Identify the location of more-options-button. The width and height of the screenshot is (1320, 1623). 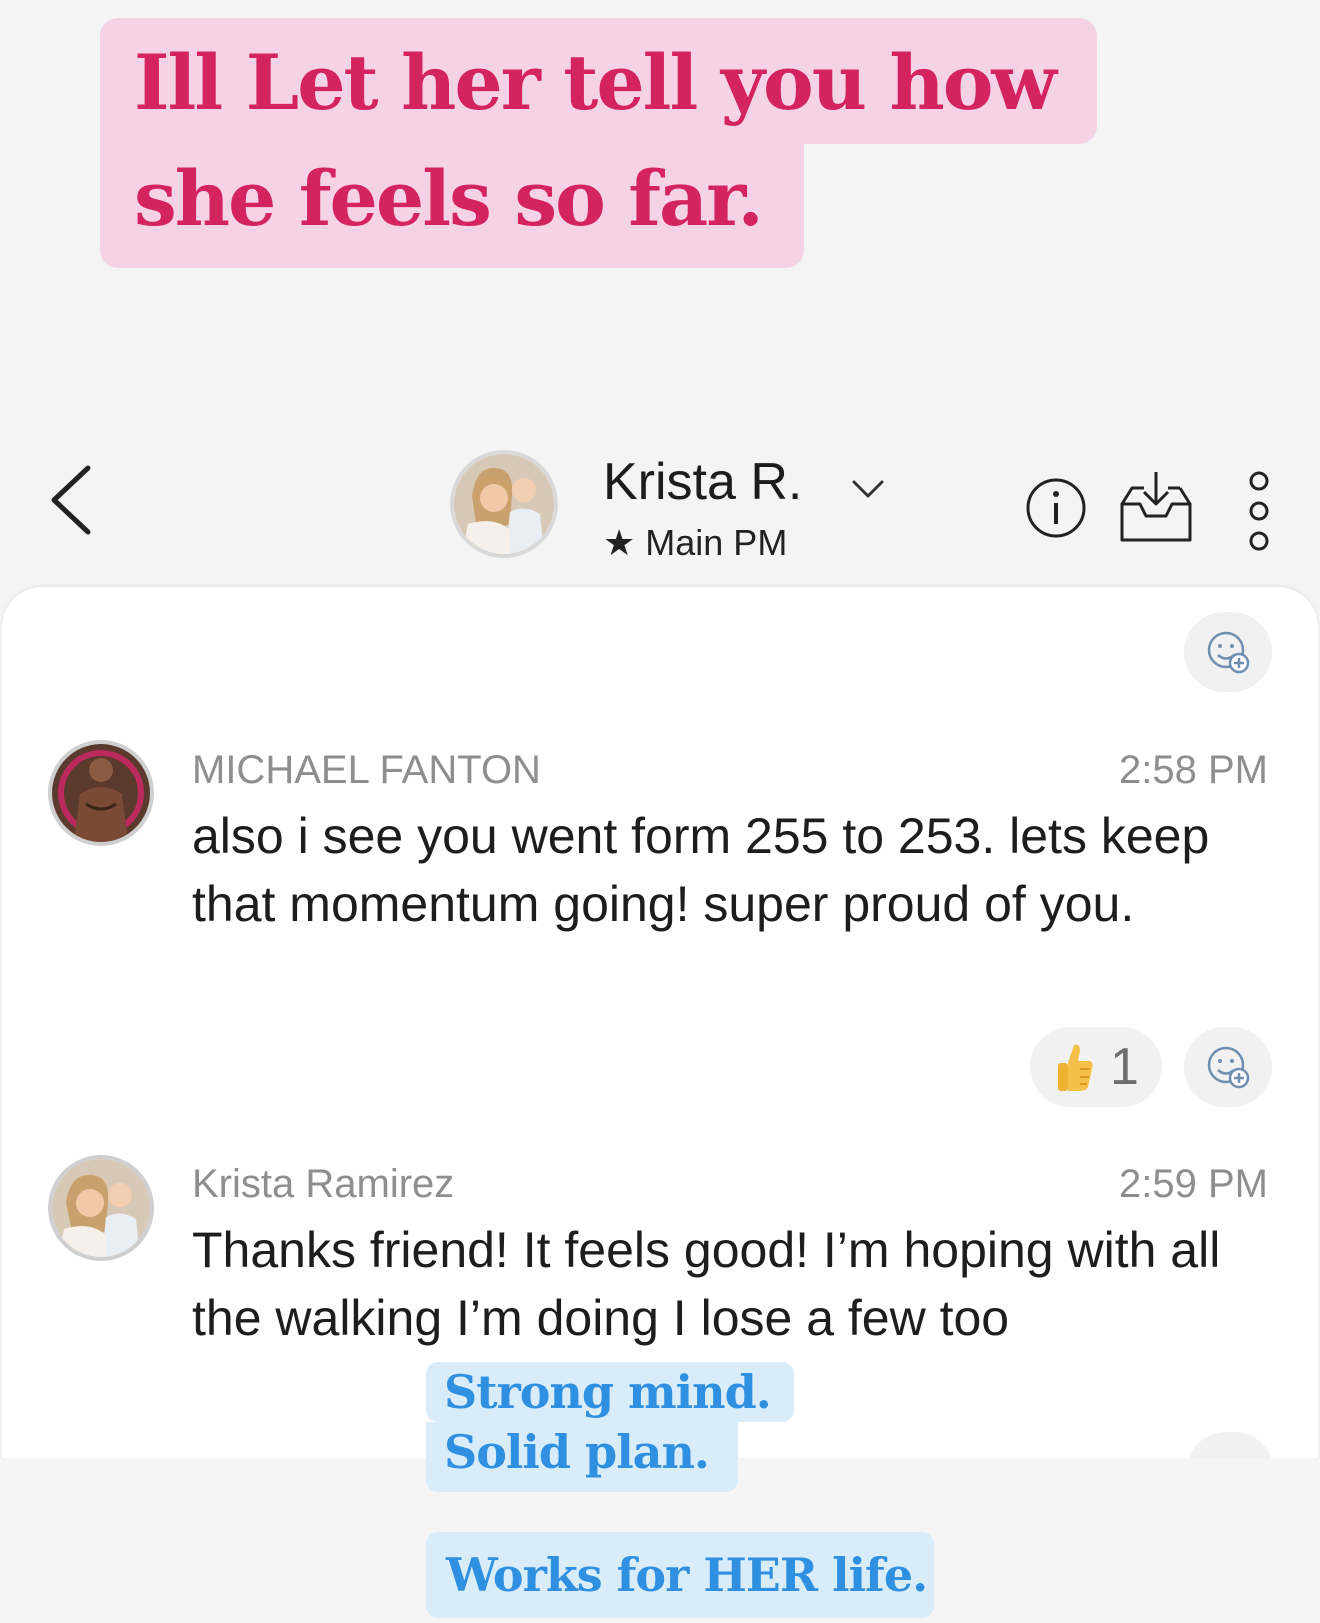
(1259, 511).